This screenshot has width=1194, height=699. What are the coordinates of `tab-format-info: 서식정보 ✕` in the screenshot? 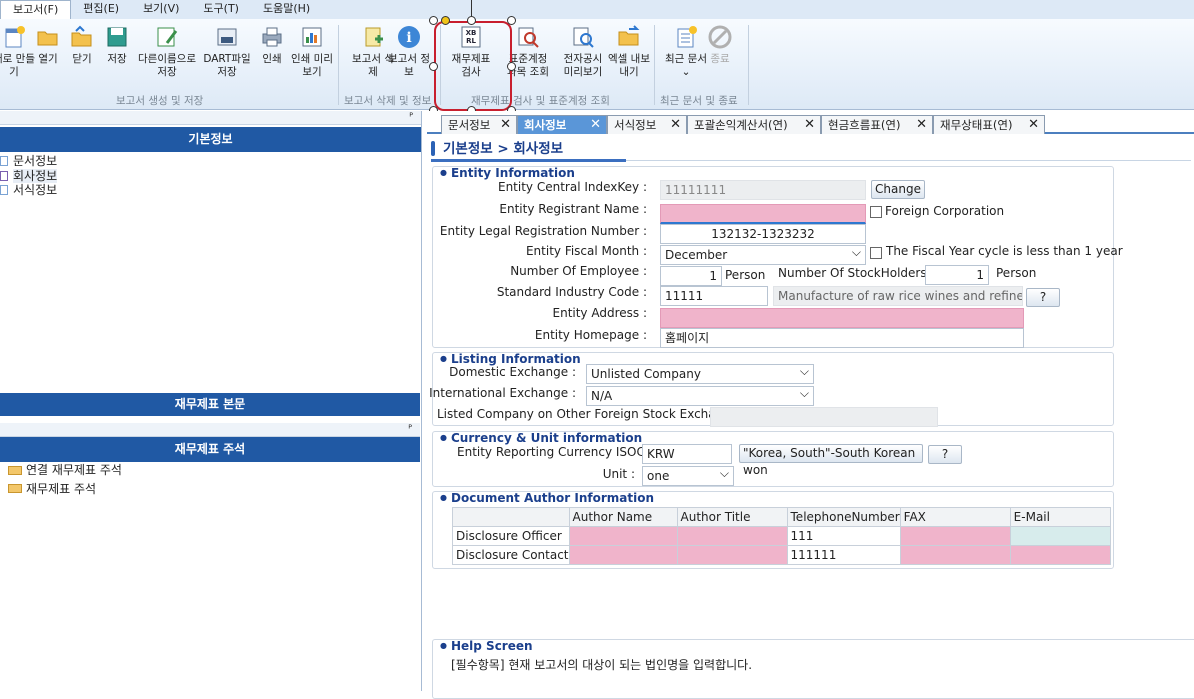 It's located at (647, 124).